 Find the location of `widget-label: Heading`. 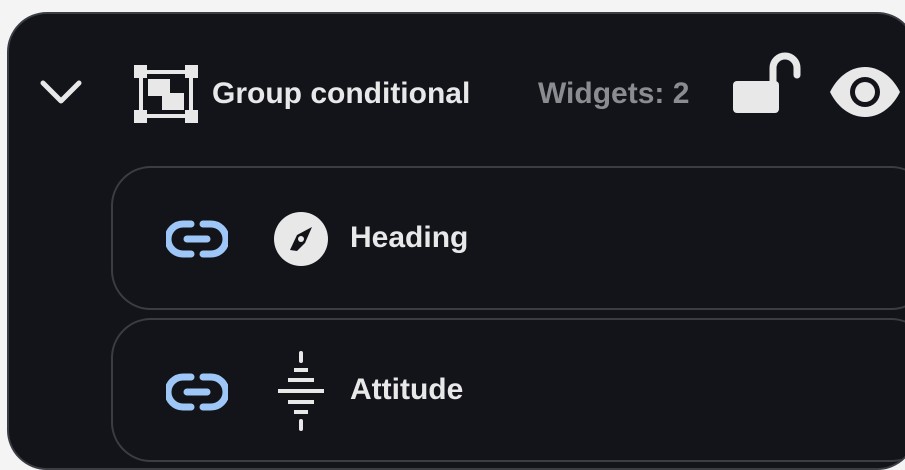

widget-label: Heading is located at coordinates (409, 237).